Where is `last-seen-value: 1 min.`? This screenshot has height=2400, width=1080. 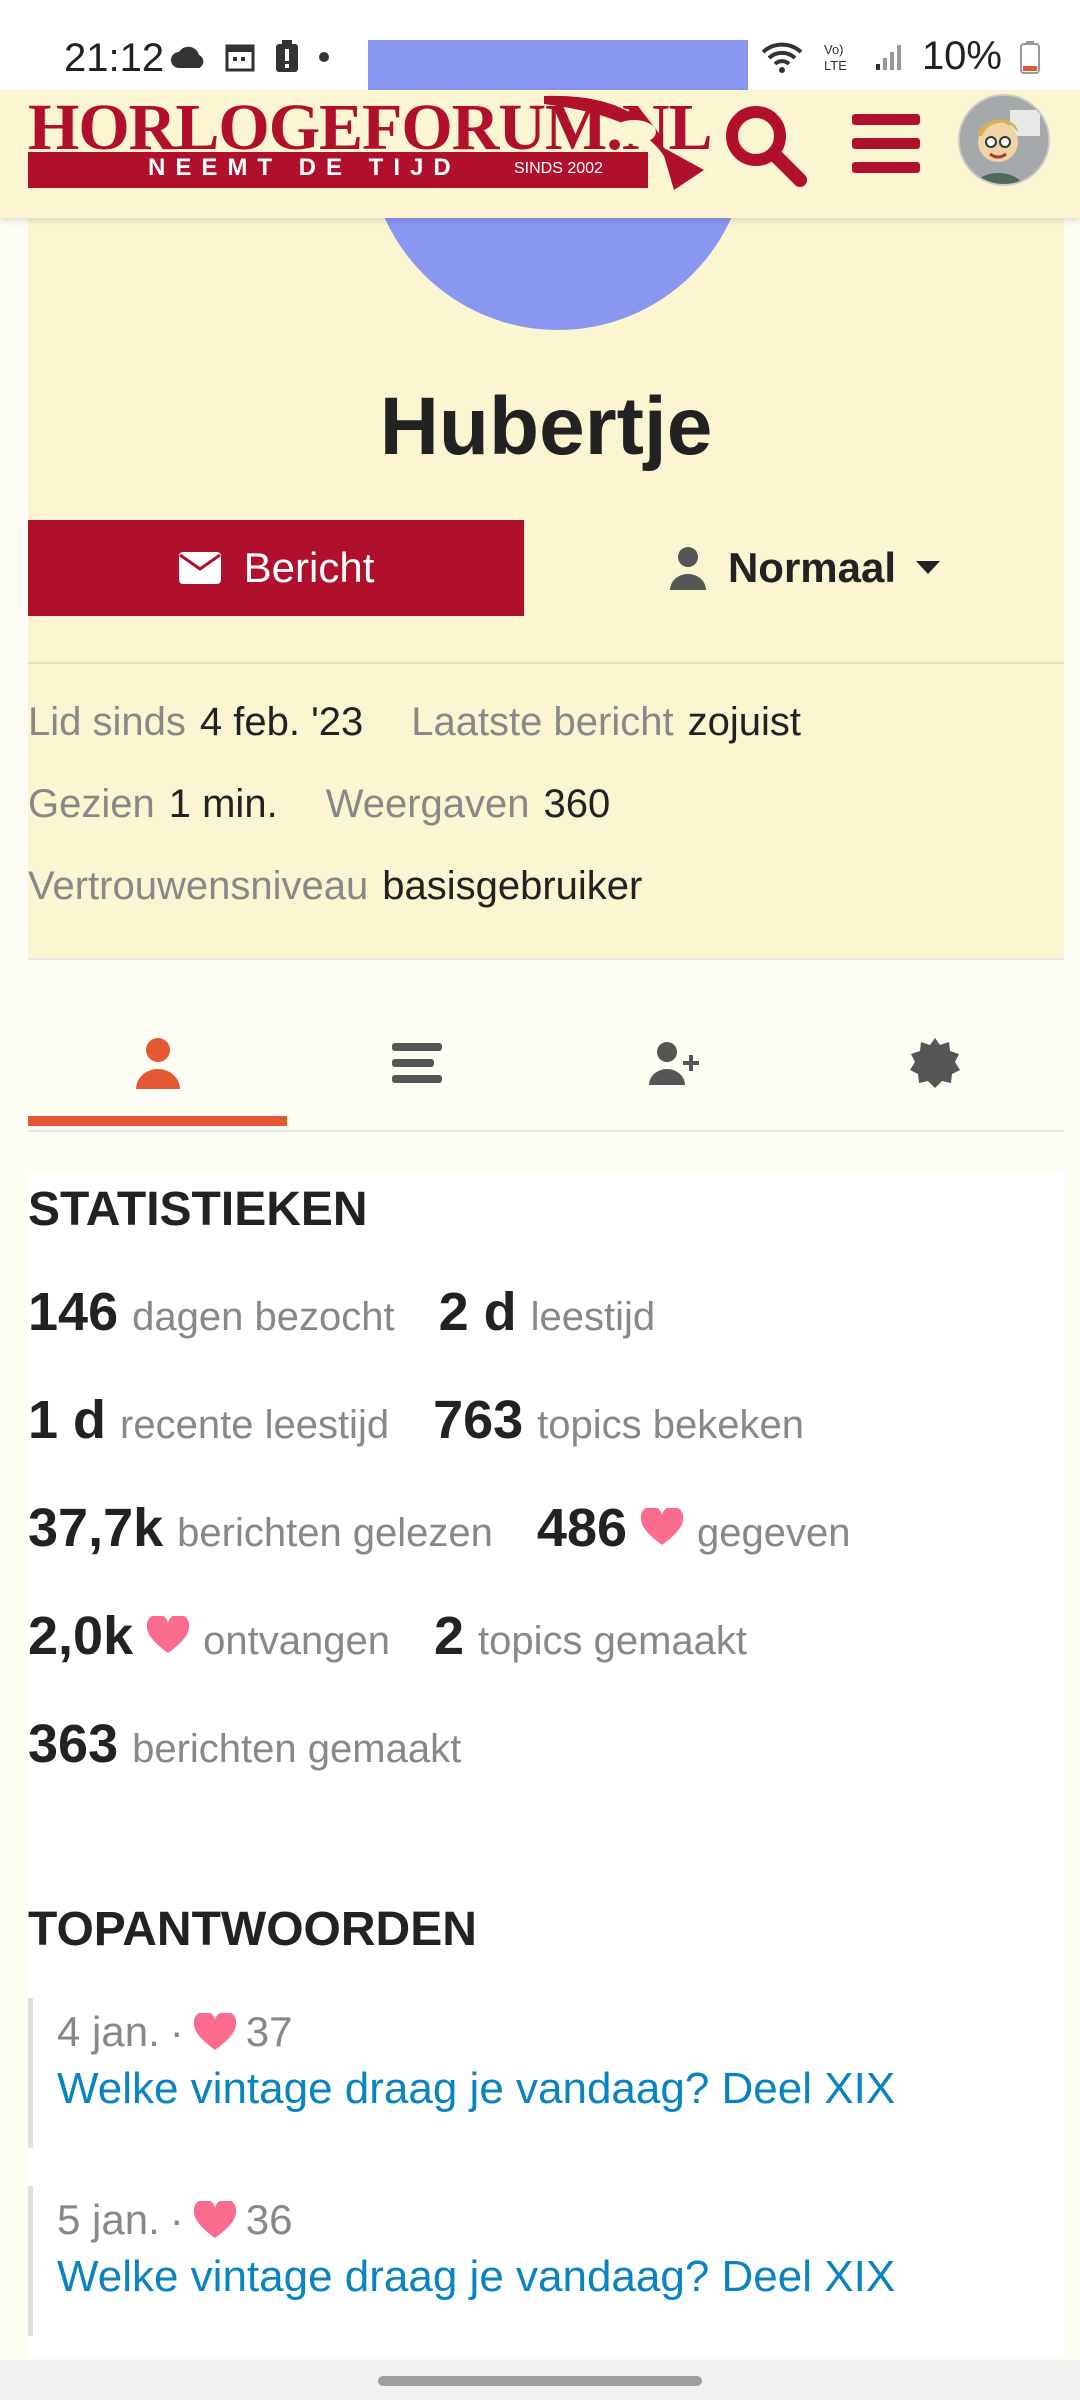
last-seen-value: 1 min. is located at coordinates (223, 804).